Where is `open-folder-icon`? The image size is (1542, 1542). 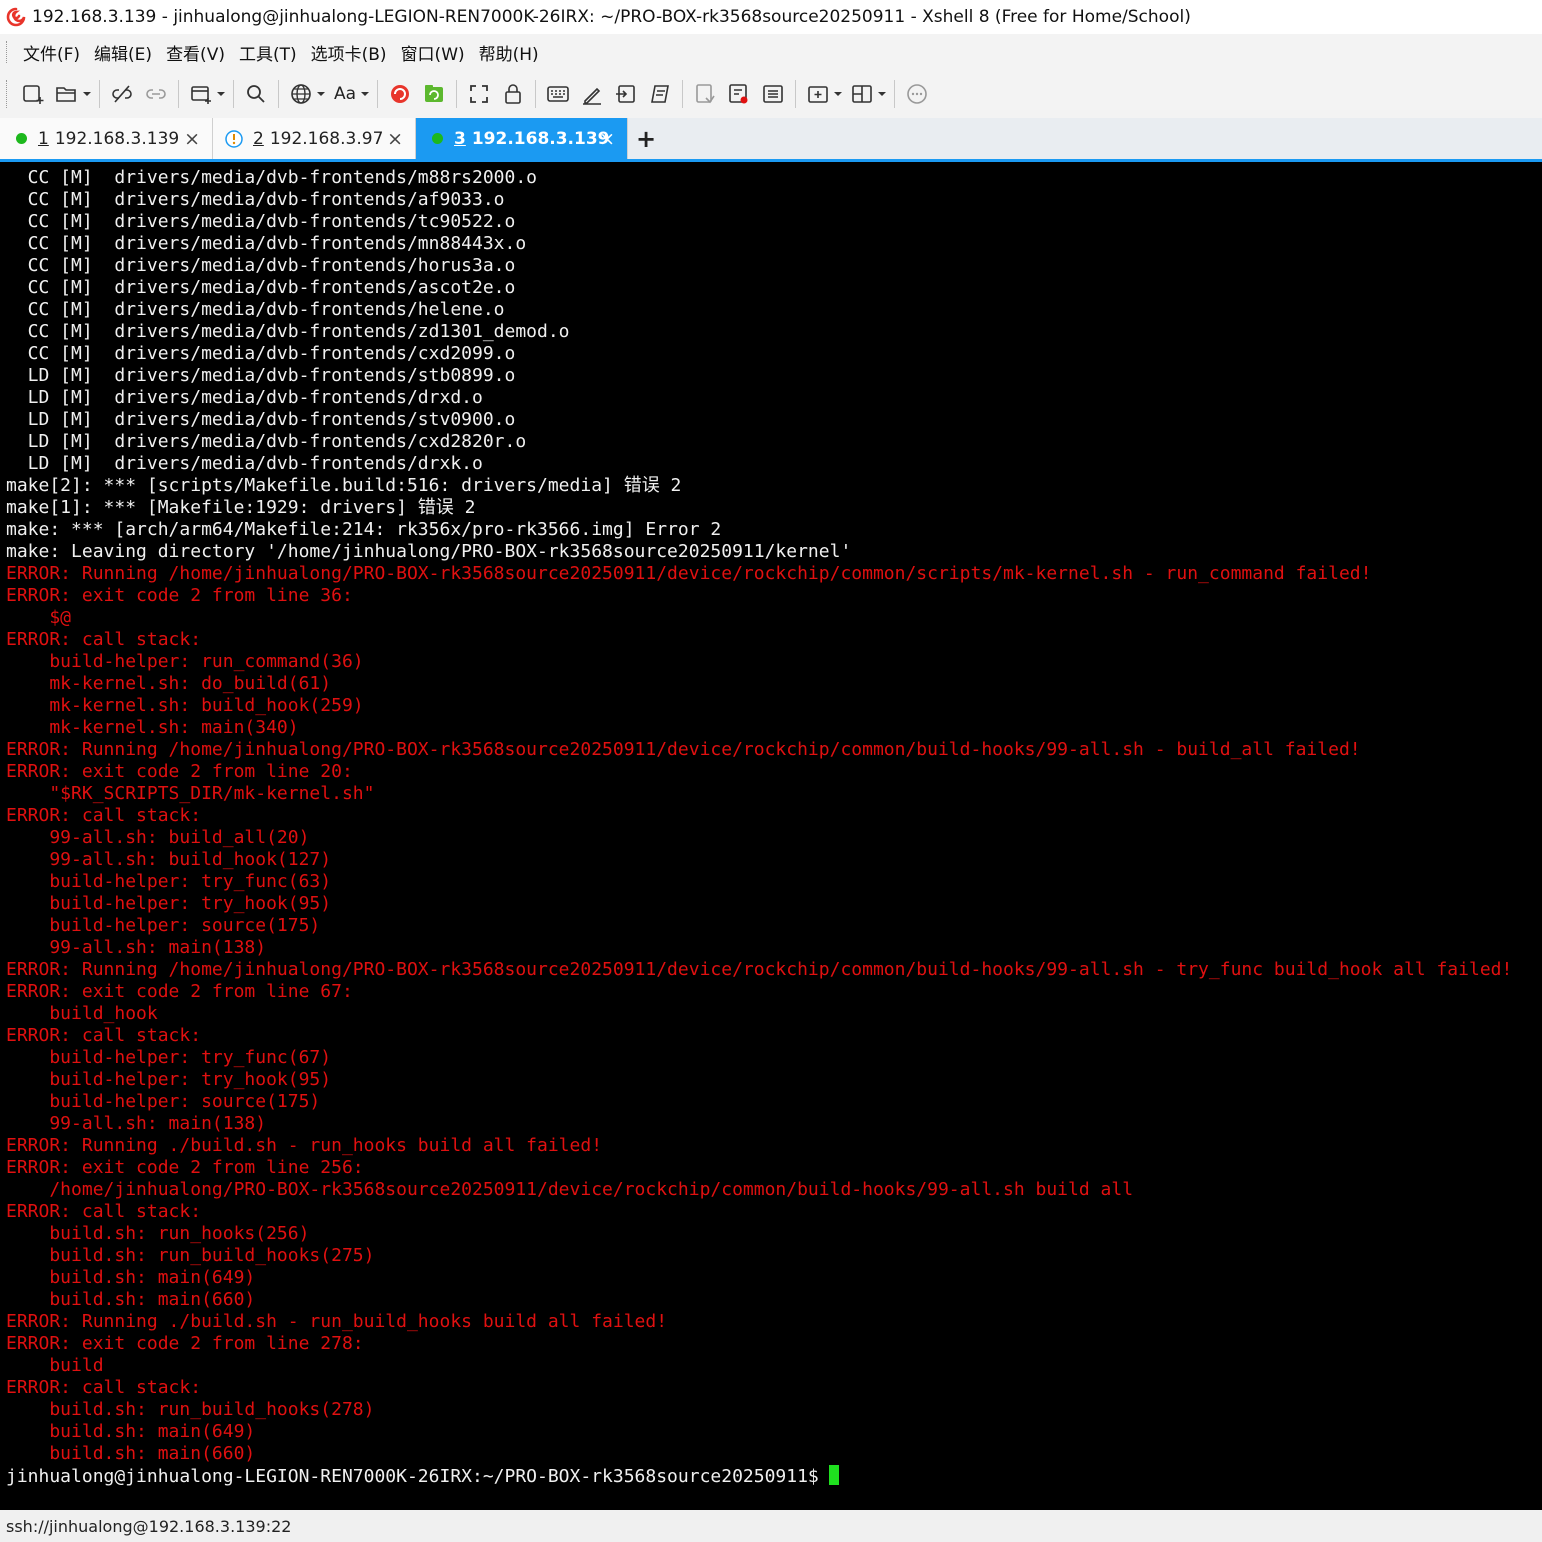
open-folder-icon is located at coordinates (66, 94).